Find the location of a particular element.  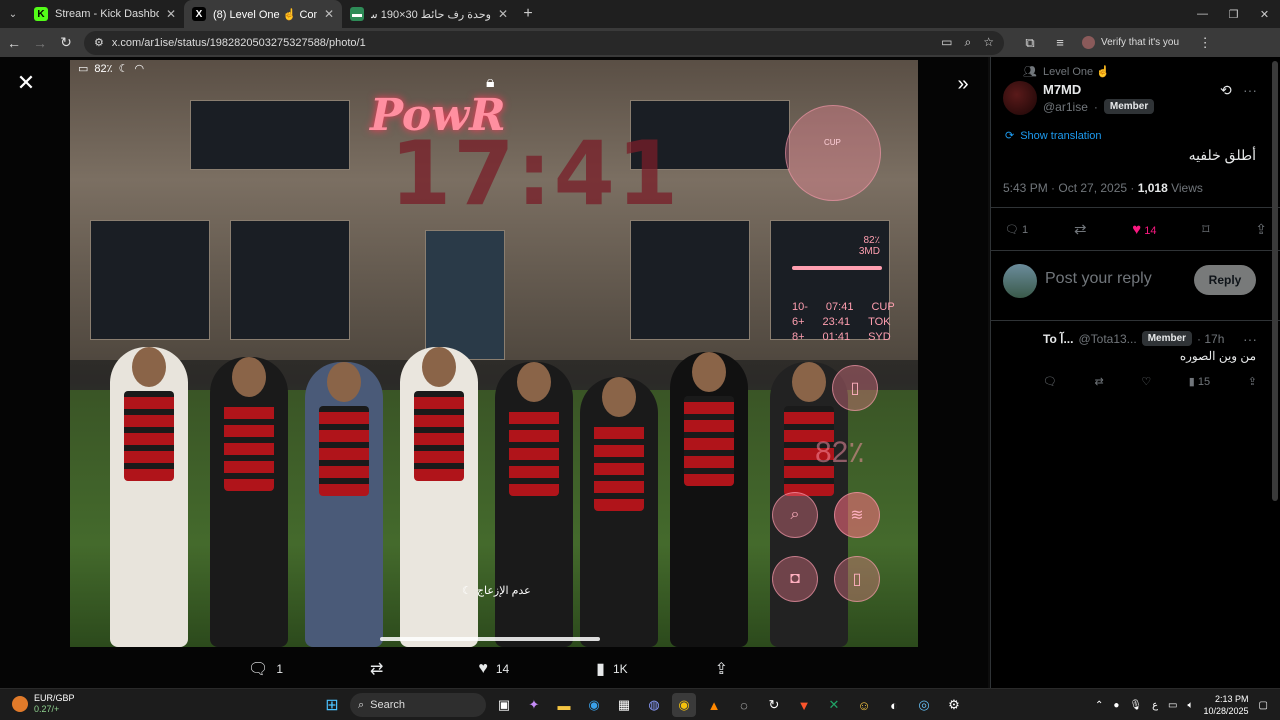

minimize-icon: — is located at coordinates (1202, 14).